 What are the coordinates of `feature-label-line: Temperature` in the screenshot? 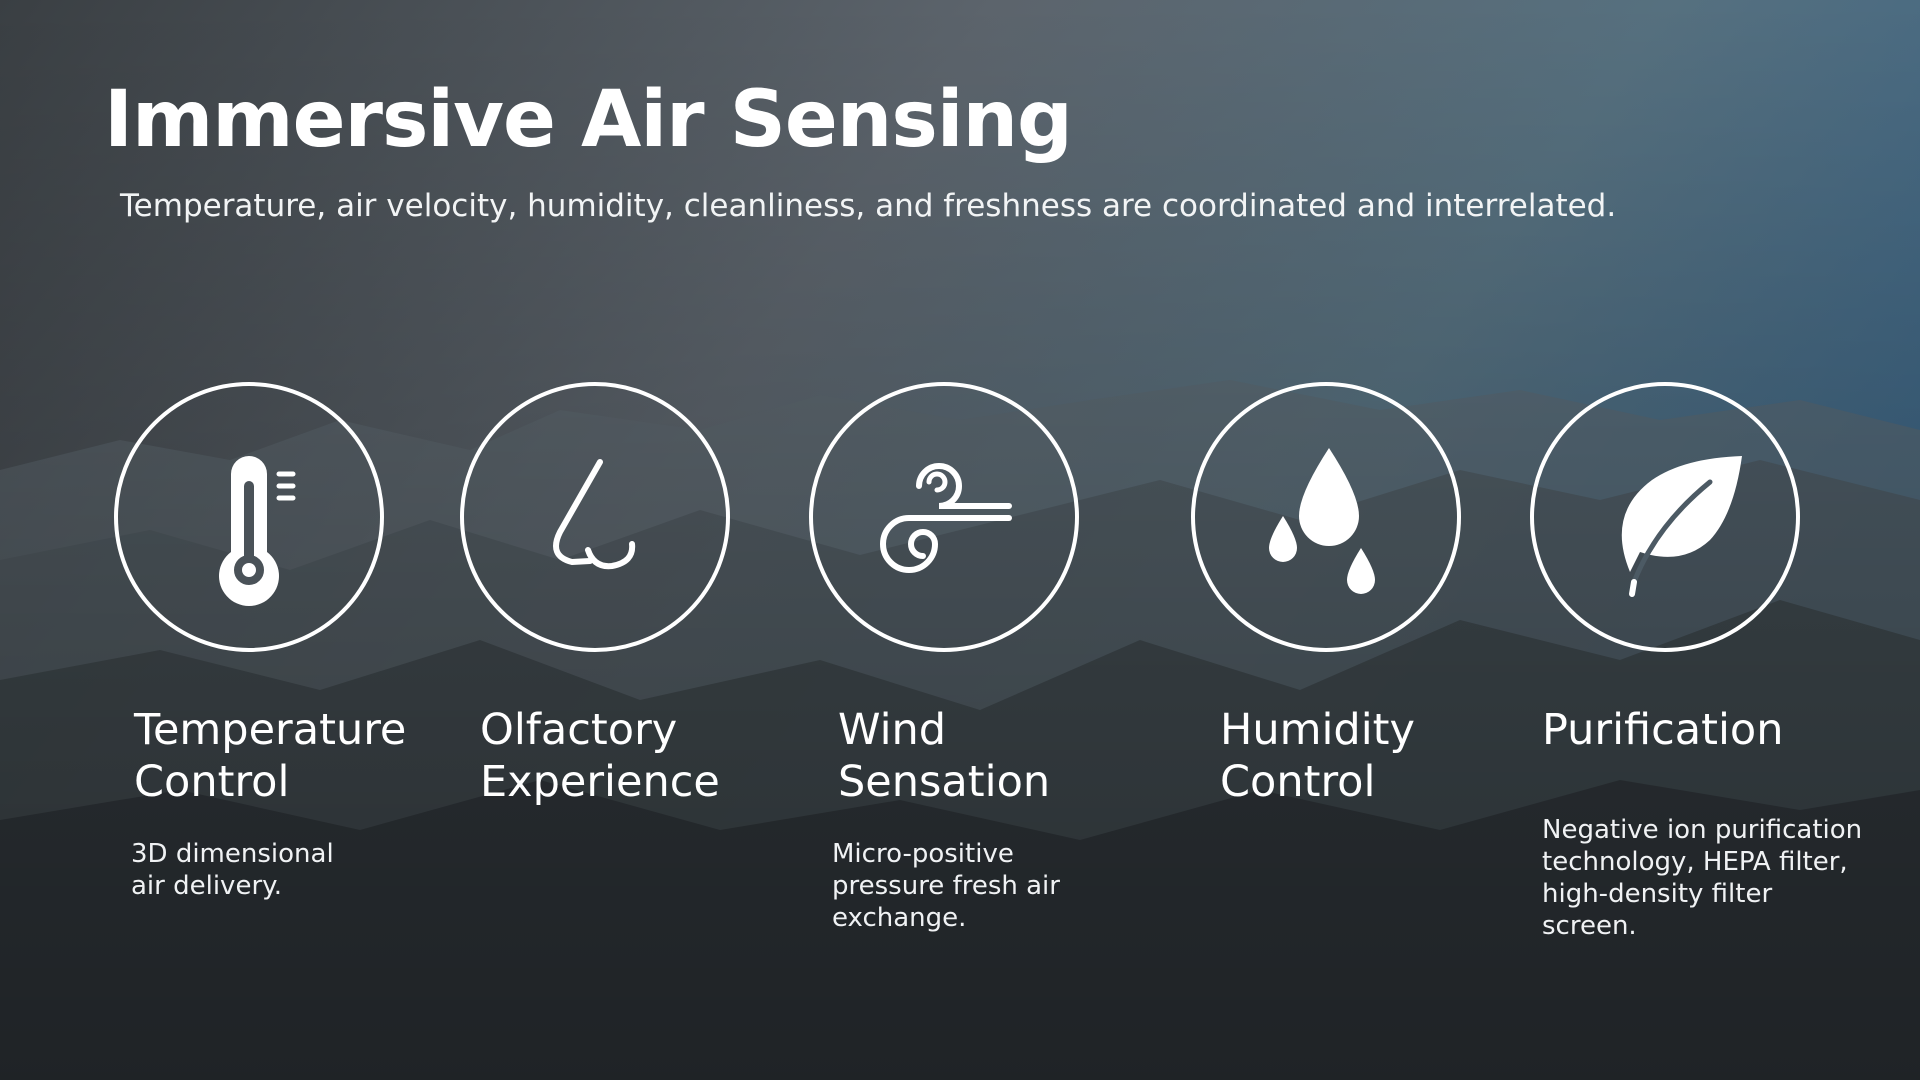 It's located at (270, 730).